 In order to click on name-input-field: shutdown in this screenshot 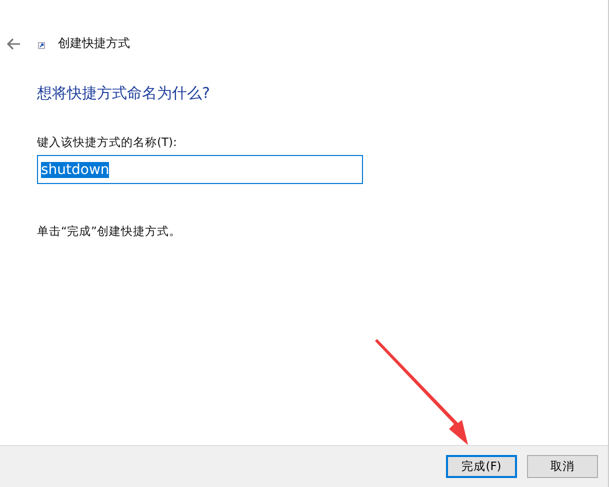, I will do `click(200, 169)`.